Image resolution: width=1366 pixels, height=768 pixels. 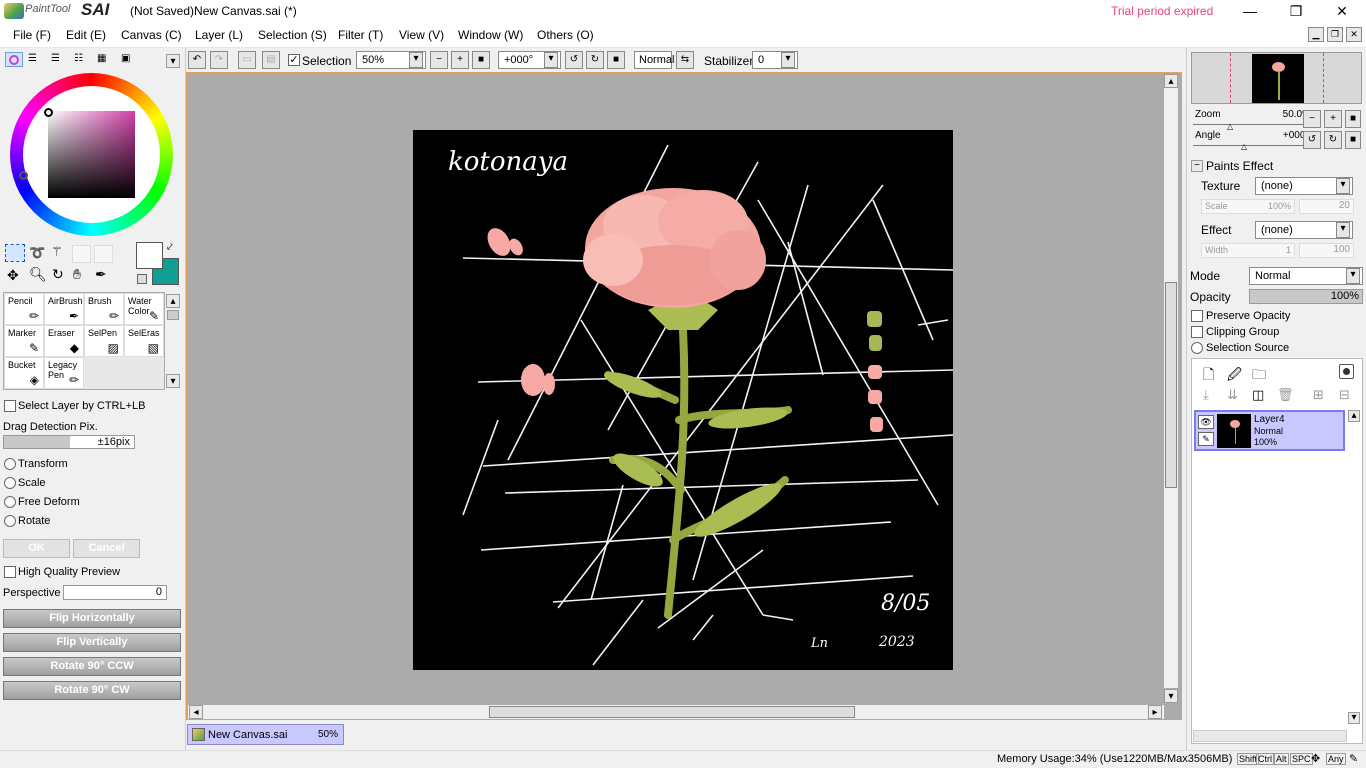 What do you see at coordinates (173, 301) in the screenshot?
I see `tool-scroll-up: ▴` at bounding box center [173, 301].